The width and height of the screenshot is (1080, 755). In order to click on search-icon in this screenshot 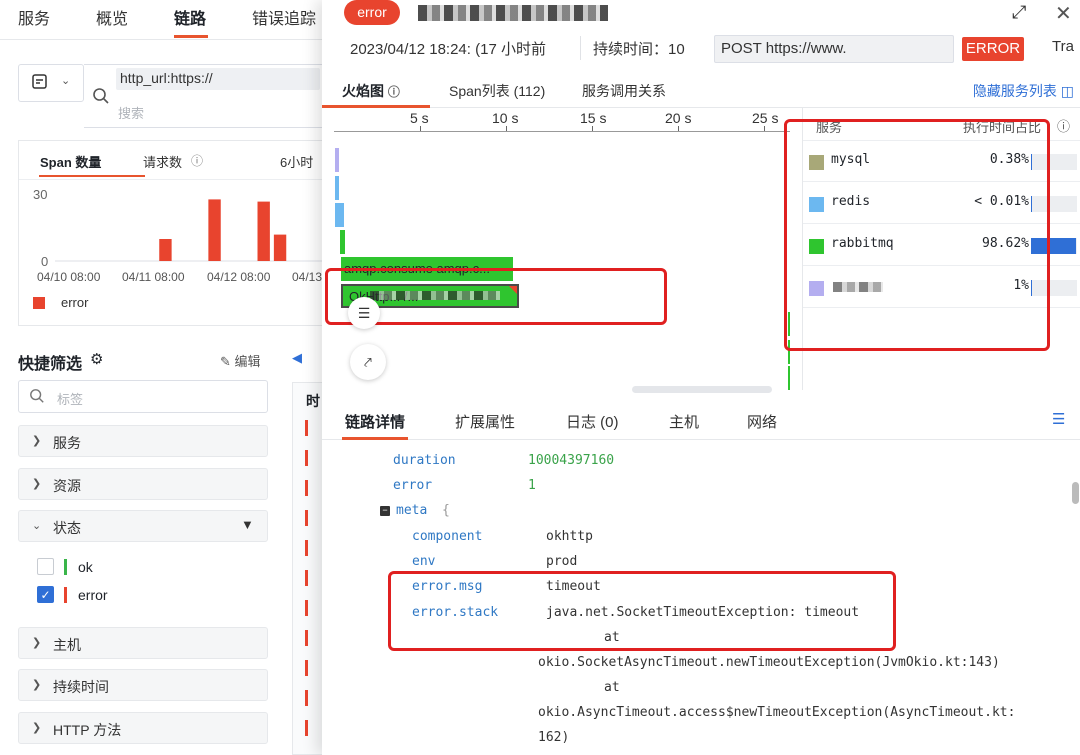, I will do `click(101, 97)`.